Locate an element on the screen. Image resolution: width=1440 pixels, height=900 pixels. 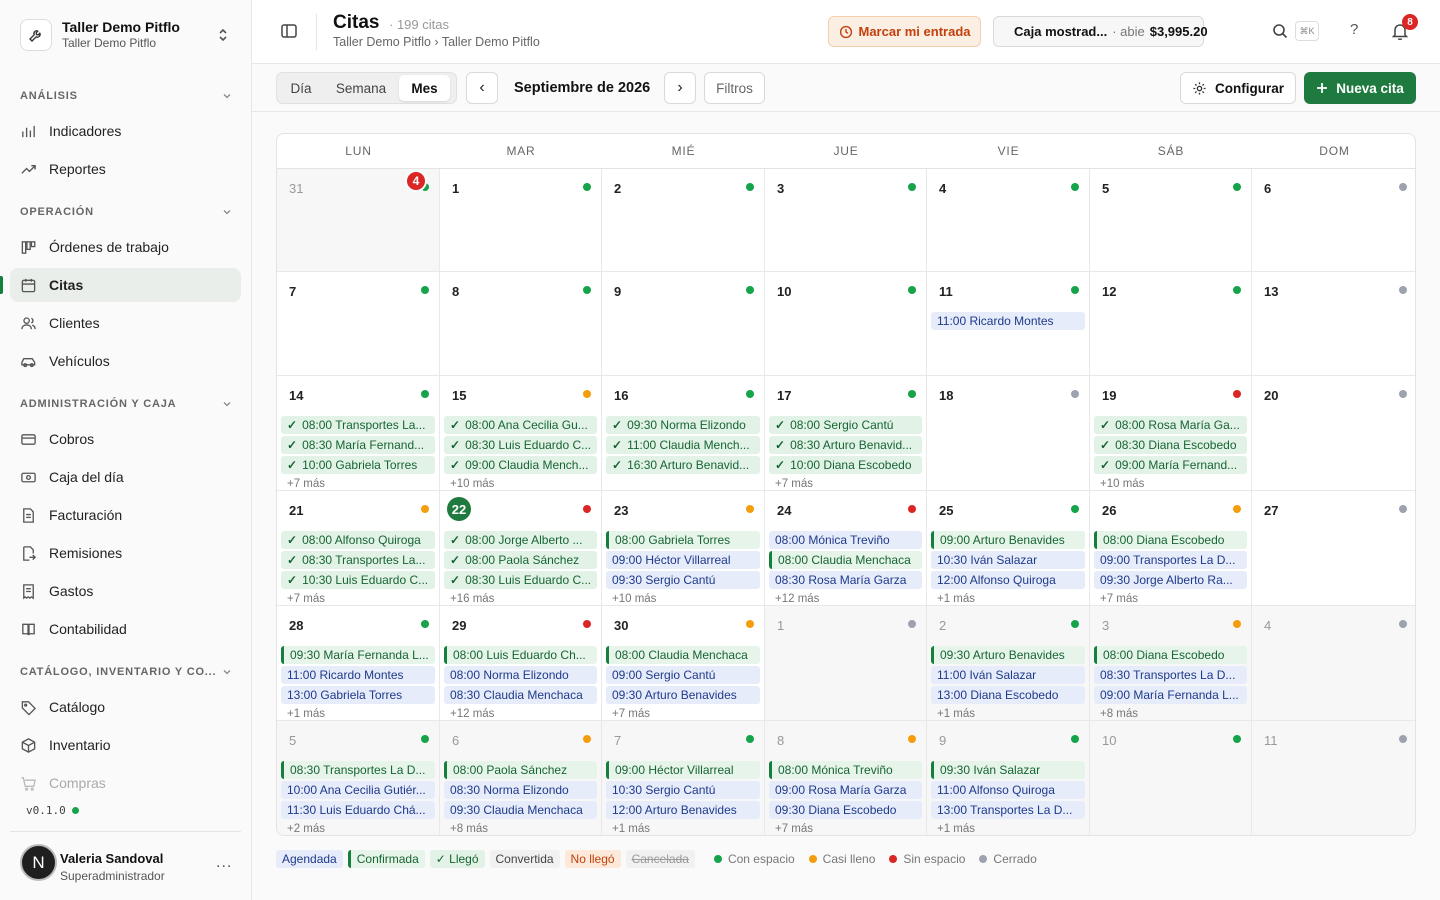
sidebar-item--rdenes-de-trabajo: Órdenes de trabajo is located at coordinates (125, 247).